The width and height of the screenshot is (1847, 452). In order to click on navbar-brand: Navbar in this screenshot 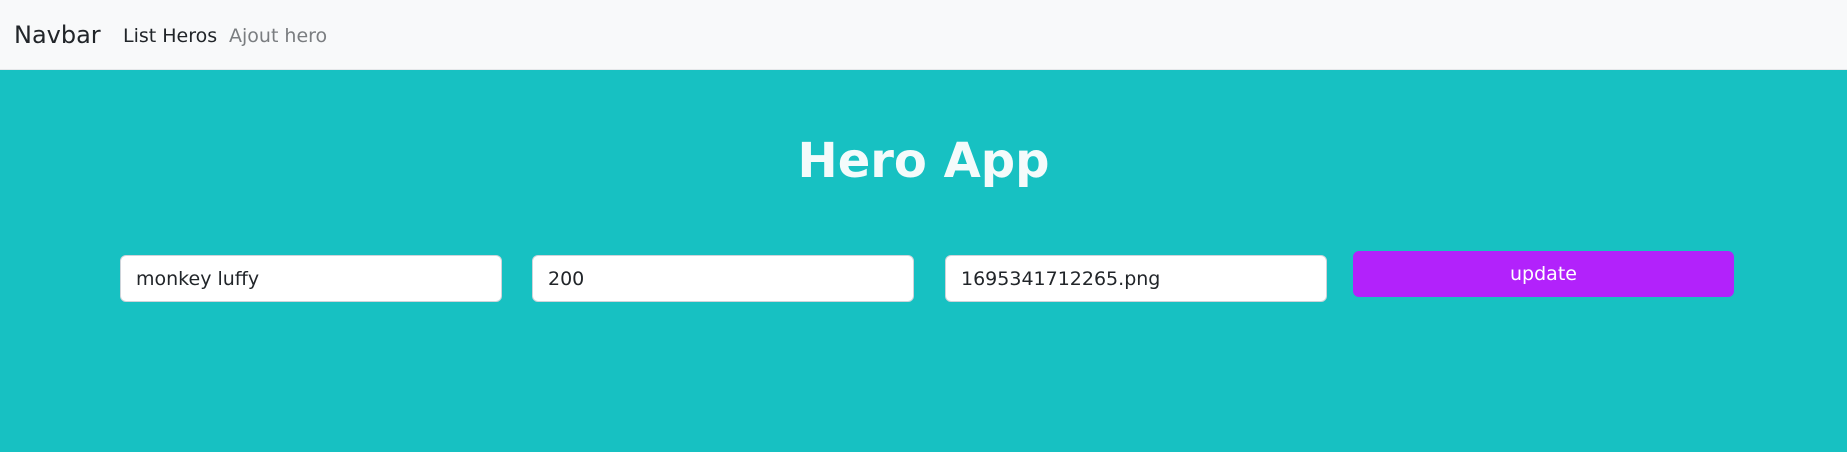, I will do `click(57, 35)`.